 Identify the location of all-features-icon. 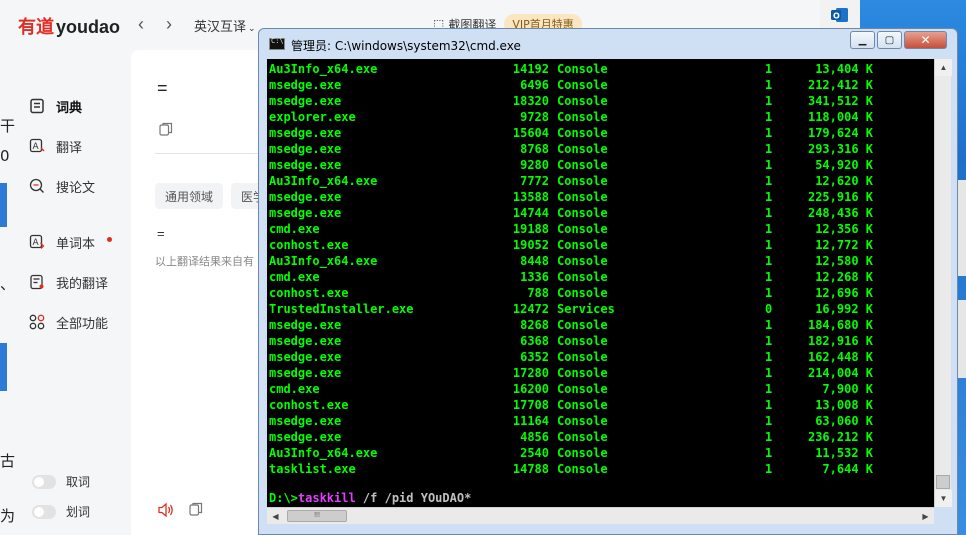
(37, 322).